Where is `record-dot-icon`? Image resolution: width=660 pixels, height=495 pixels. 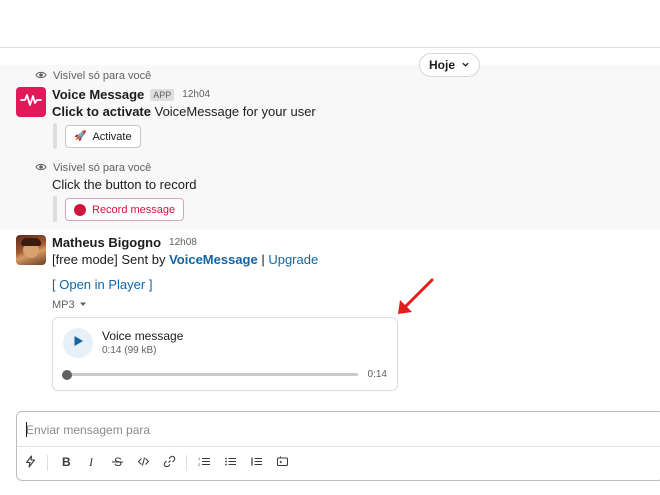 record-dot-icon is located at coordinates (80, 209).